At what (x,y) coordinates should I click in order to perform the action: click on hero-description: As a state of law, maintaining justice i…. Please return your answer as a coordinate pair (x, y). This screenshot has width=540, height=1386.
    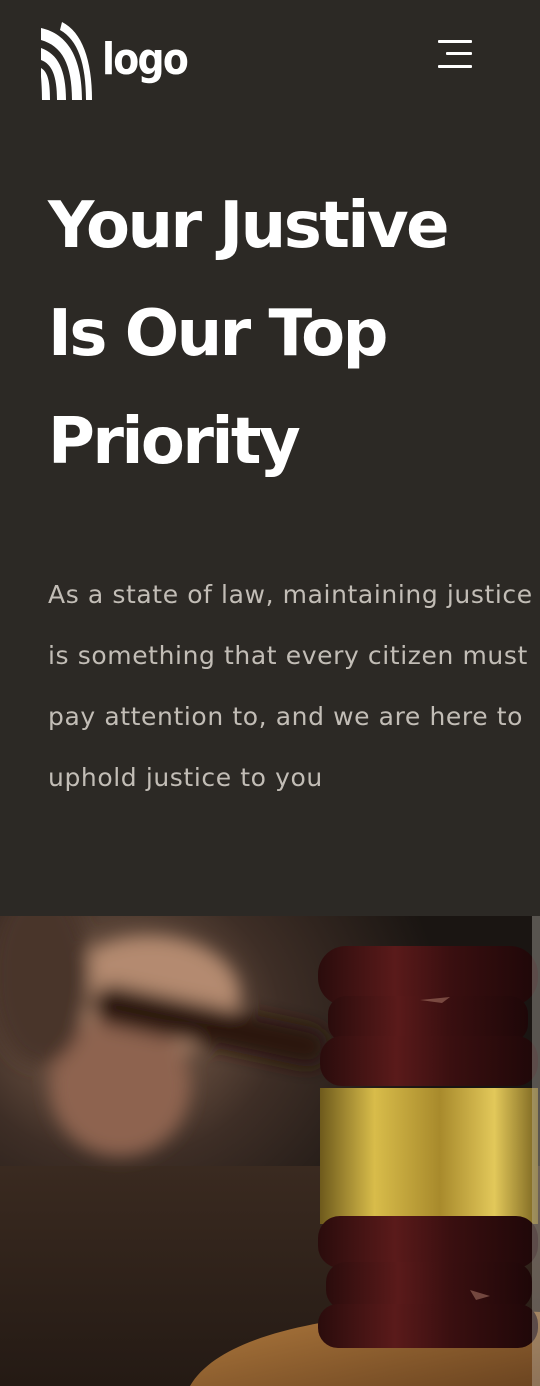
    Looking at the image, I should click on (290, 686).